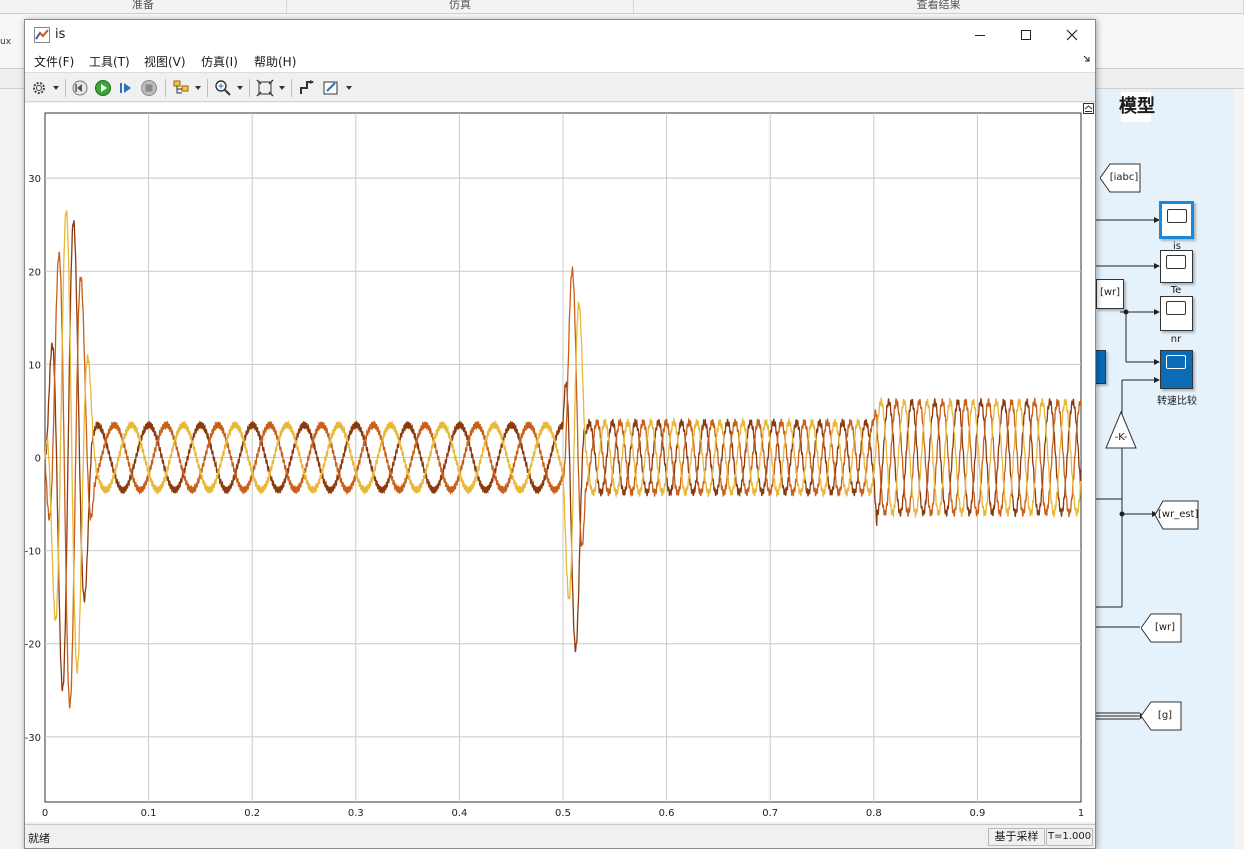 The height and width of the screenshot is (849, 1244). Describe the element at coordinates (1088, 108) in the screenshot. I see `axes-expand-icon` at that location.